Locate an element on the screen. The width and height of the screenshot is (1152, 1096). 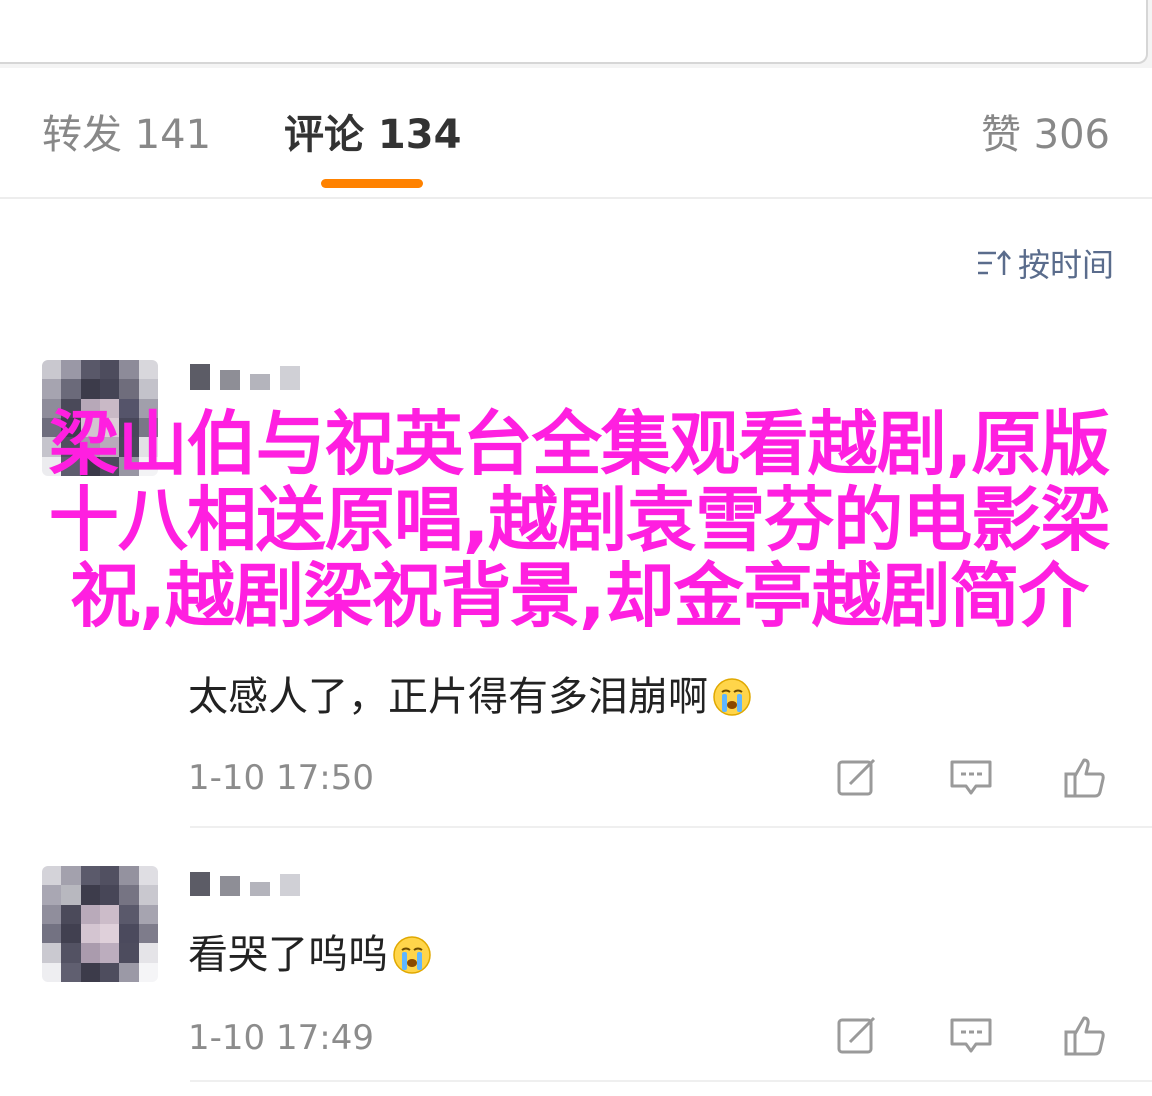
comment-text-row: 太感人了，正片得有多泪崩啊 is located at coordinates (470, 697).